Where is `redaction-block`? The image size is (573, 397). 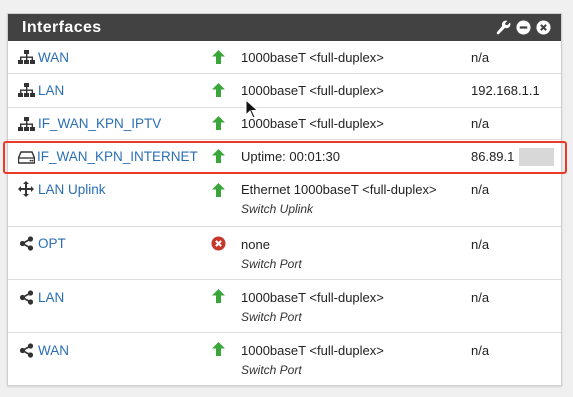
redaction-block is located at coordinates (536, 157).